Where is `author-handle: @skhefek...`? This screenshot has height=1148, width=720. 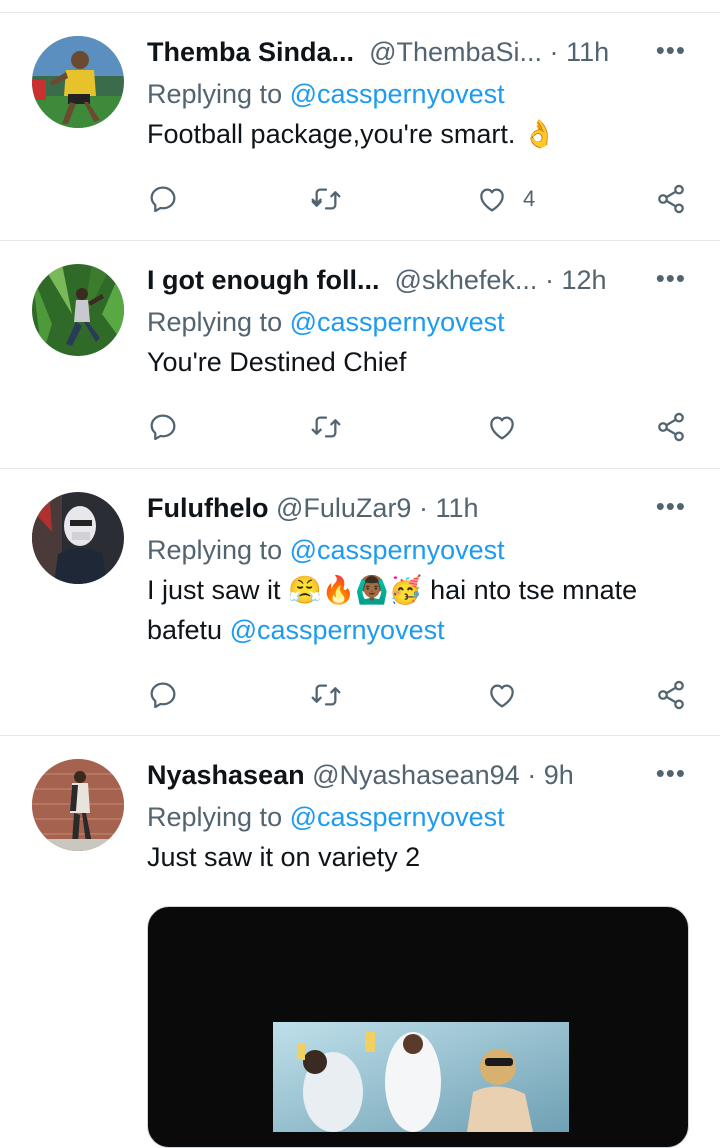
author-handle: @skhefek... is located at coordinates (465, 280).